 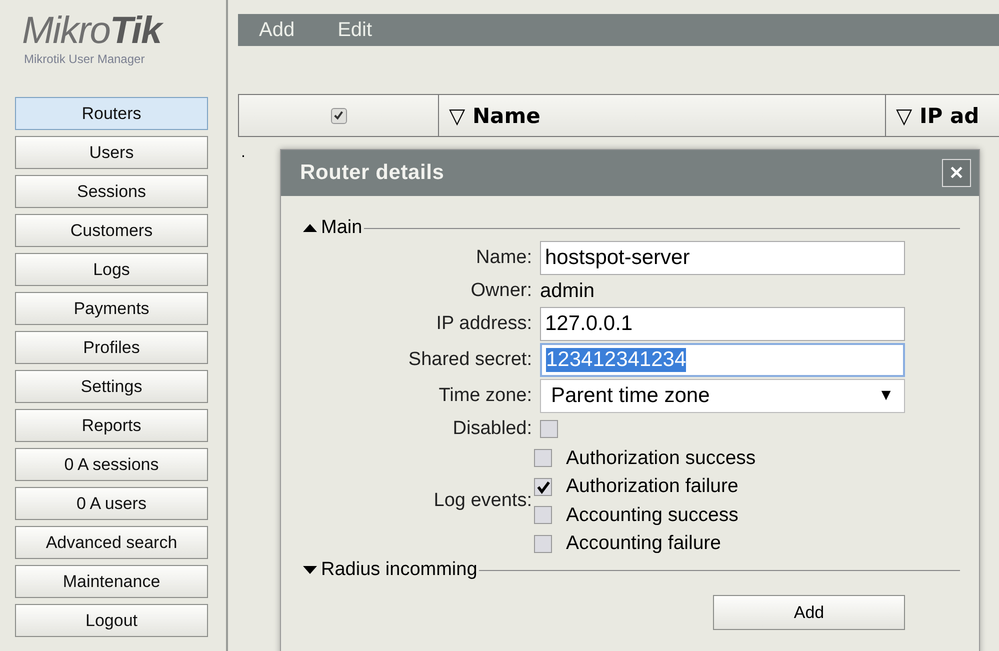 I want to click on column-header: ▽ IP ad, so click(x=942, y=115).